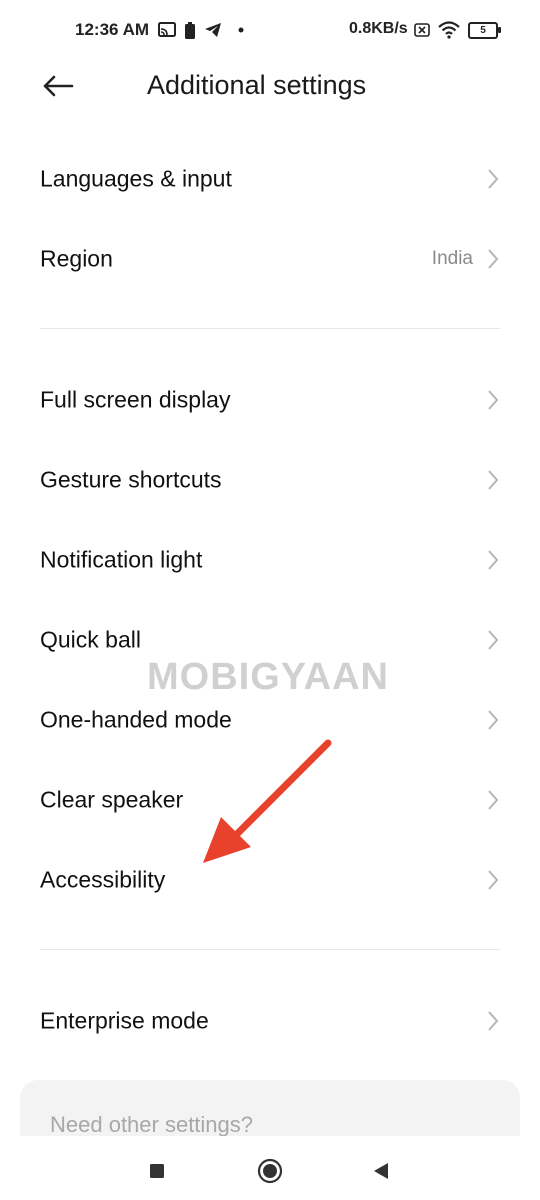 The width and height of the screenshot is (540, 1200). I want to click on row-label: Notification light, so click(121, 559).